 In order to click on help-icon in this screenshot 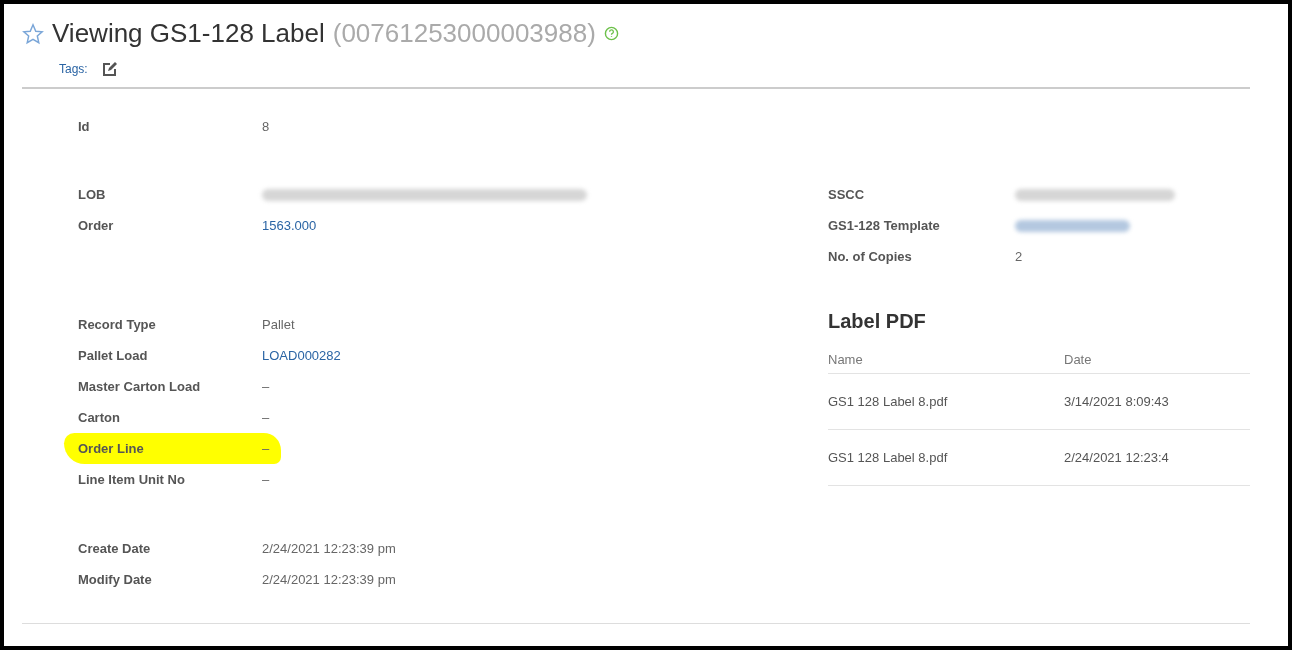, I will do `click(611, 33)`.